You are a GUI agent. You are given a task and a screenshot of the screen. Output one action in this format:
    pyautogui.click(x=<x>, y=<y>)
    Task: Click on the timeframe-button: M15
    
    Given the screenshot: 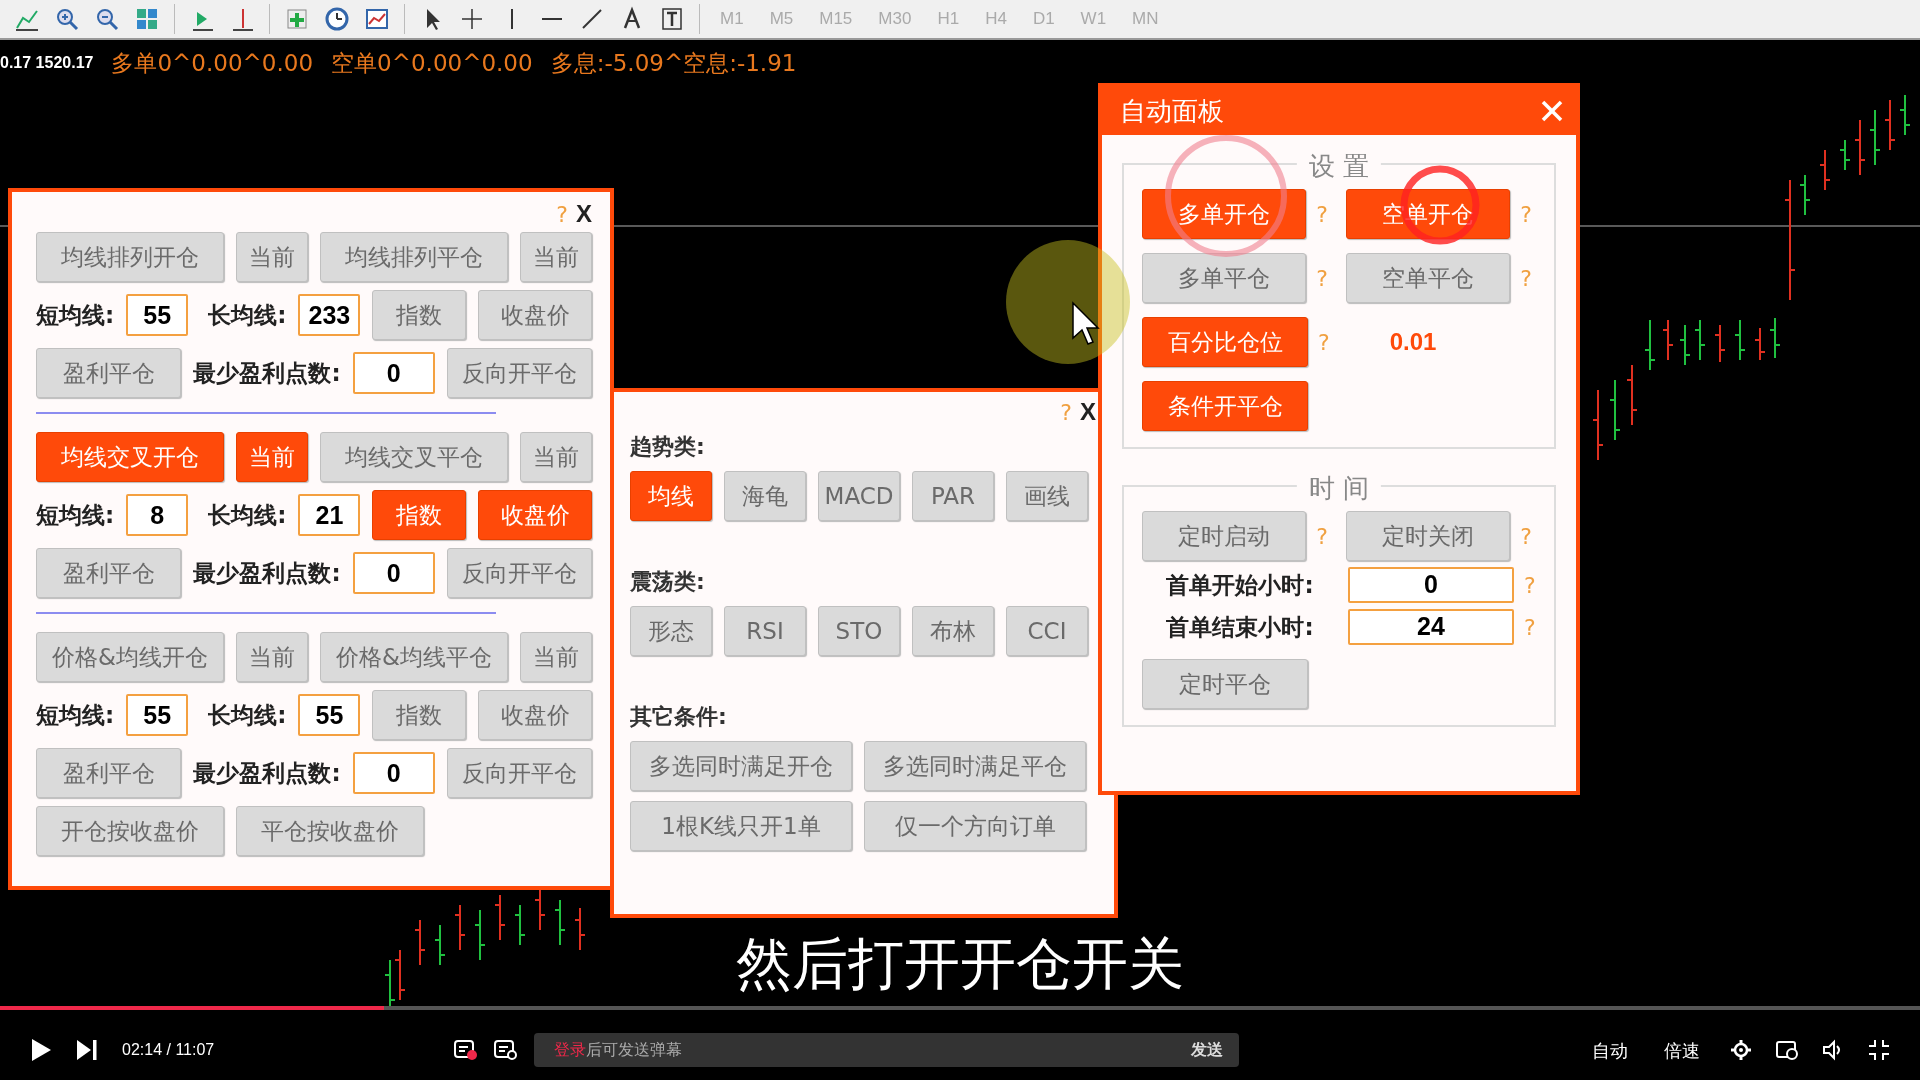 What is the action you would take?
    pyautogui.click(x=836, y=19)
    